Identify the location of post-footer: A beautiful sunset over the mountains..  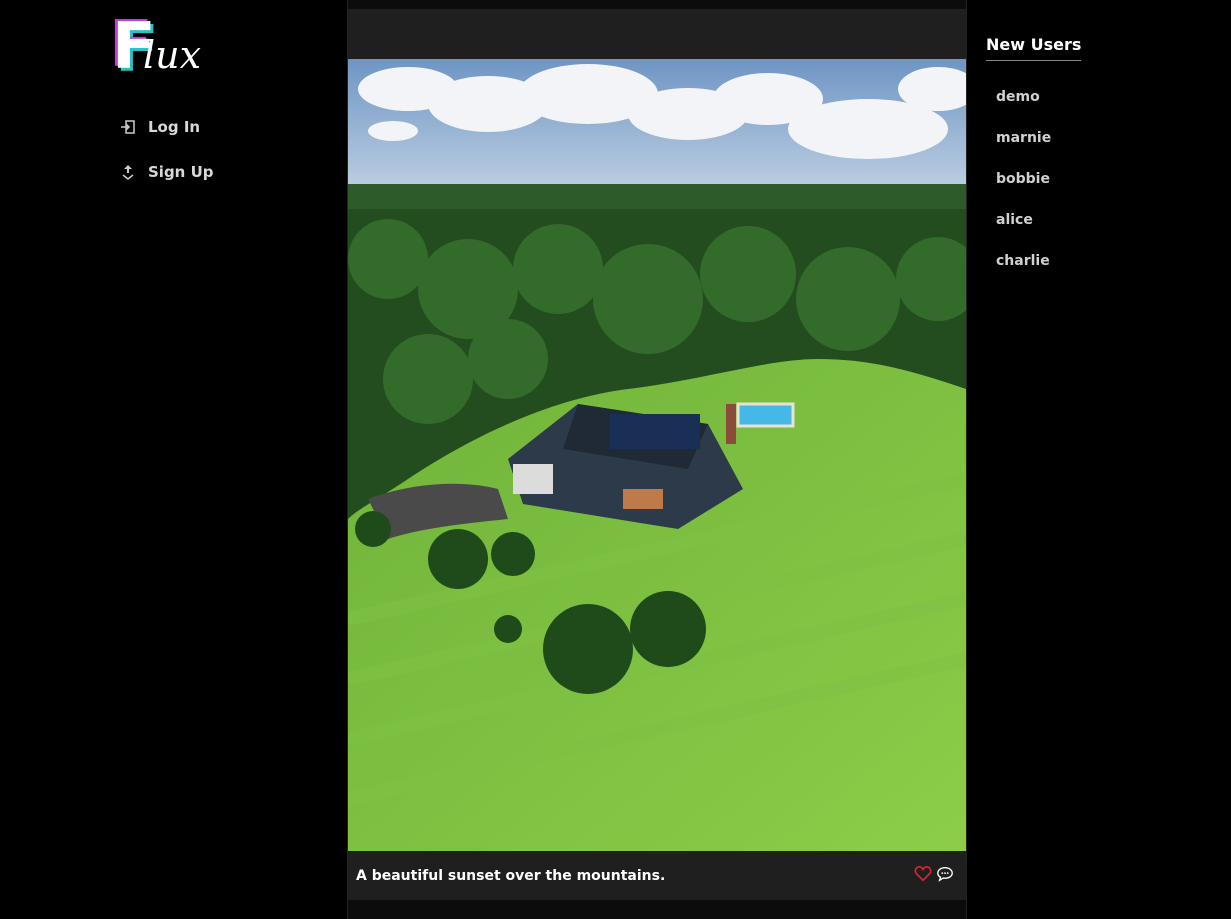
(657, 875).